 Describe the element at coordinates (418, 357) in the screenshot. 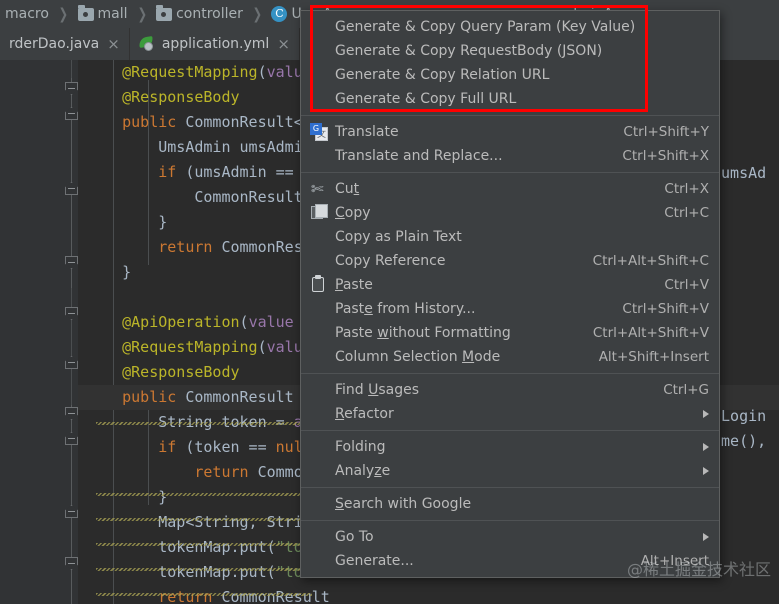

I see `menu-item-label: Column Selection Mode` at that location.